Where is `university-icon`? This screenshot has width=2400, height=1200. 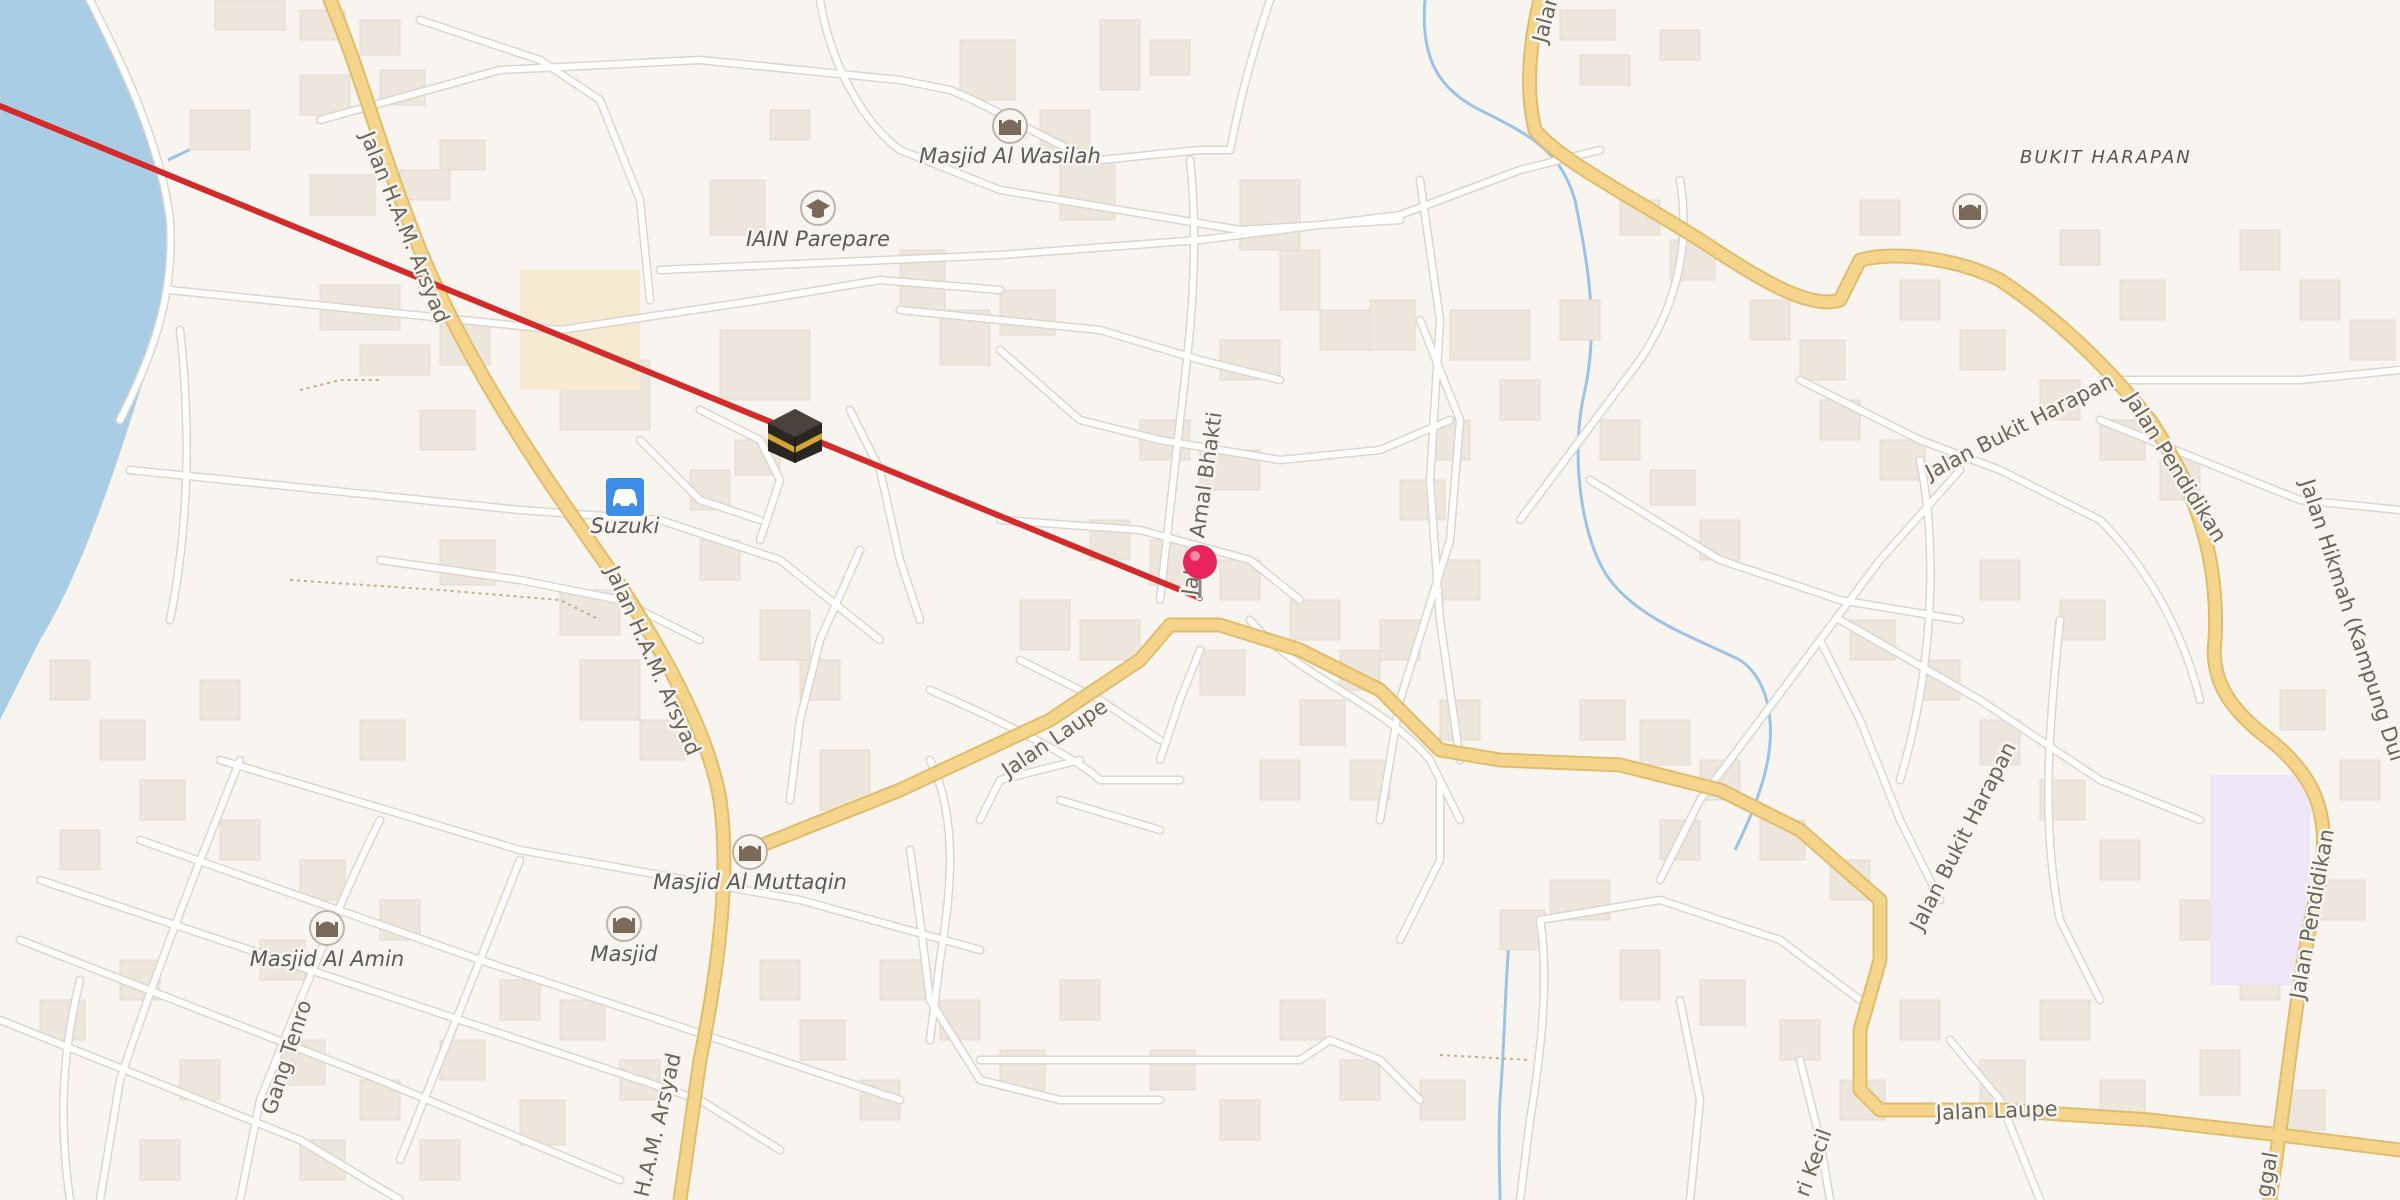
university-icon is located at coordinates (818, 208).